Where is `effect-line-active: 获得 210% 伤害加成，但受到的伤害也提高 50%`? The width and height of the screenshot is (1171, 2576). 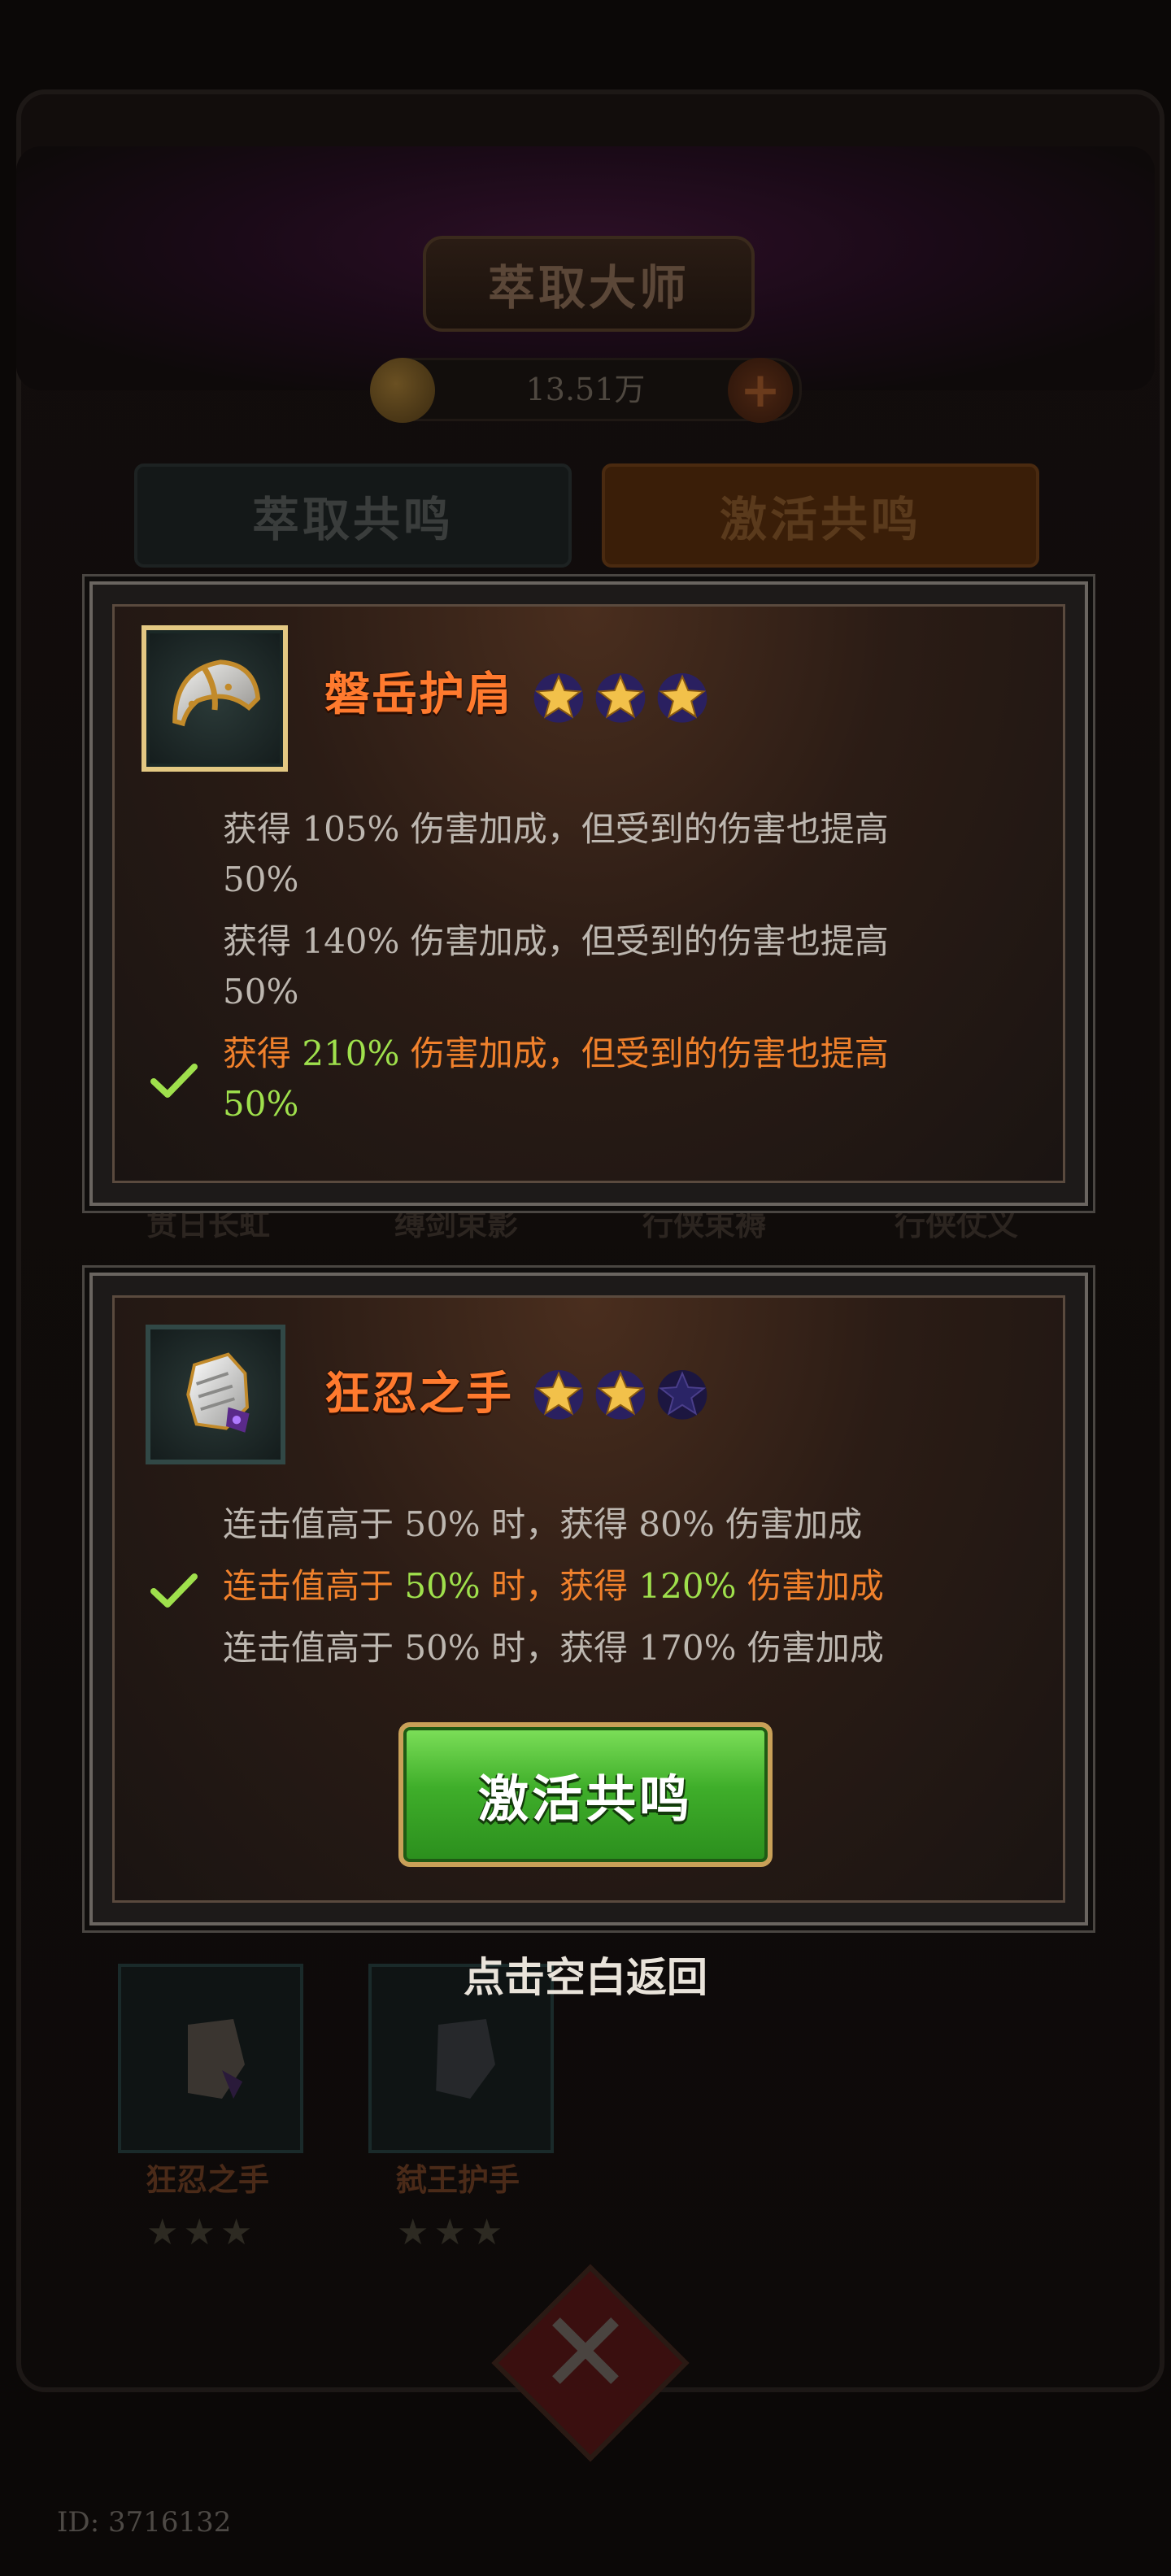
effect-line-active: 获得 210% 伤害加成，但受到的伤害也提高 50% is located at coordinates (556, 1079).